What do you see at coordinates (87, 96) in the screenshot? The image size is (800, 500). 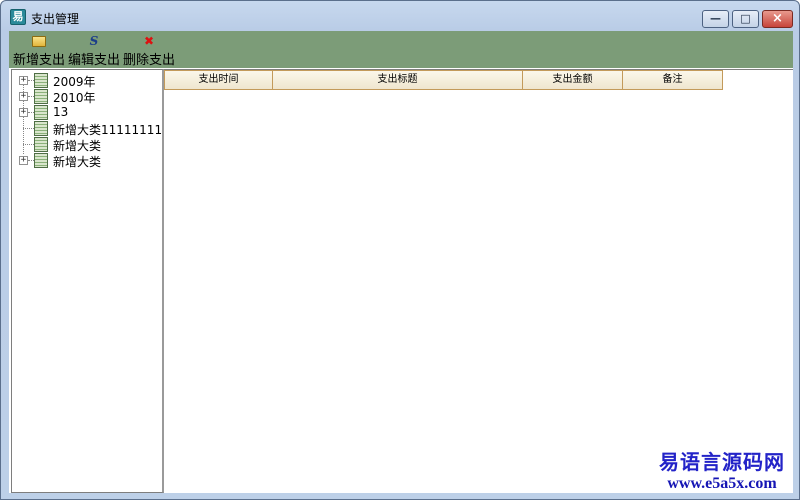 I see `tree-item: + 2010年` at bounding box center [87, 96].